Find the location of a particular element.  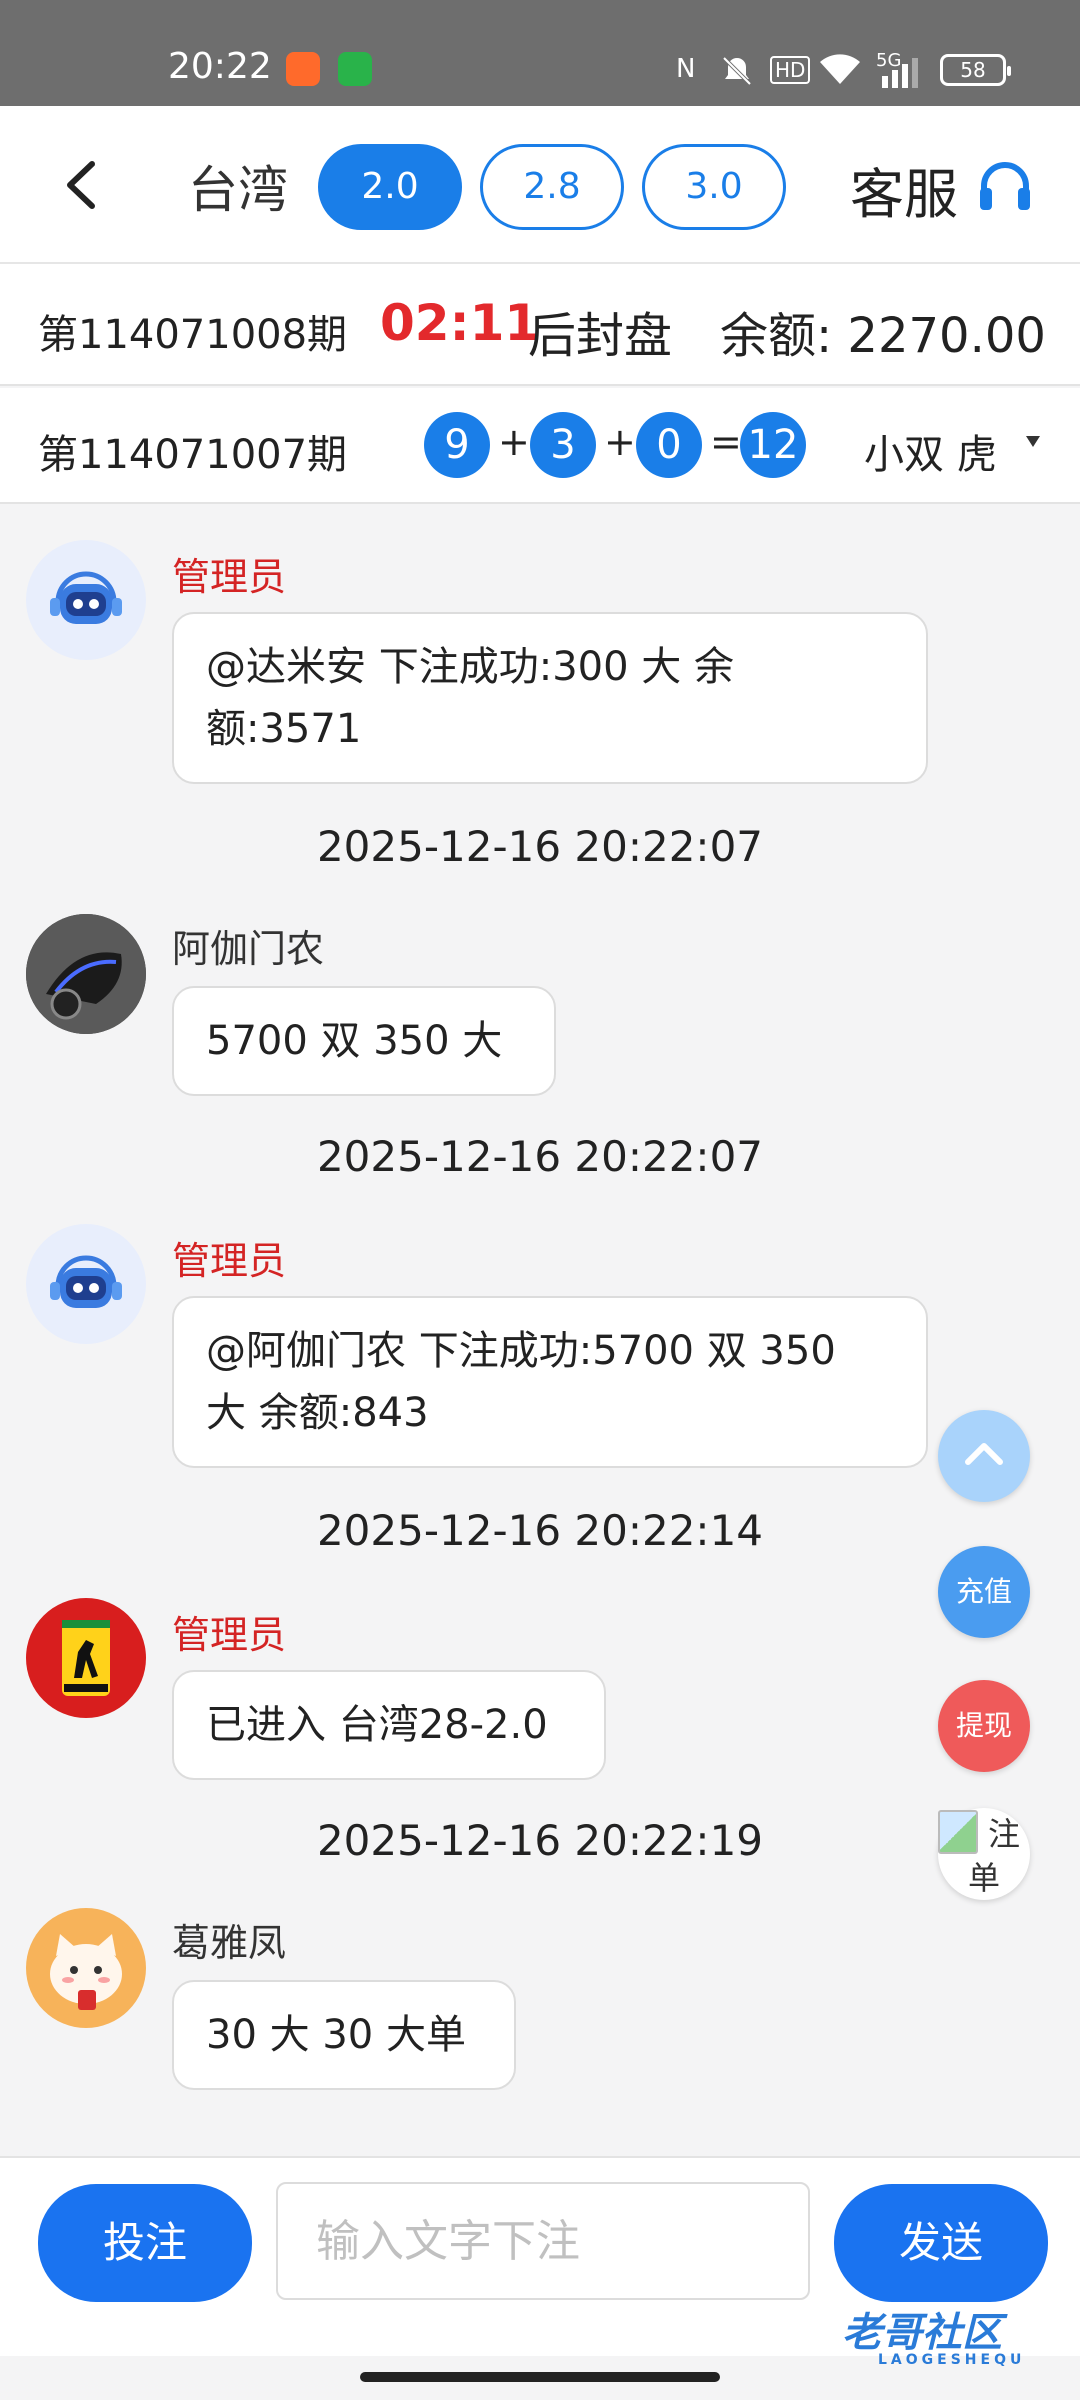

seal-text: 后封盘 is located at coordinates (600, 336).